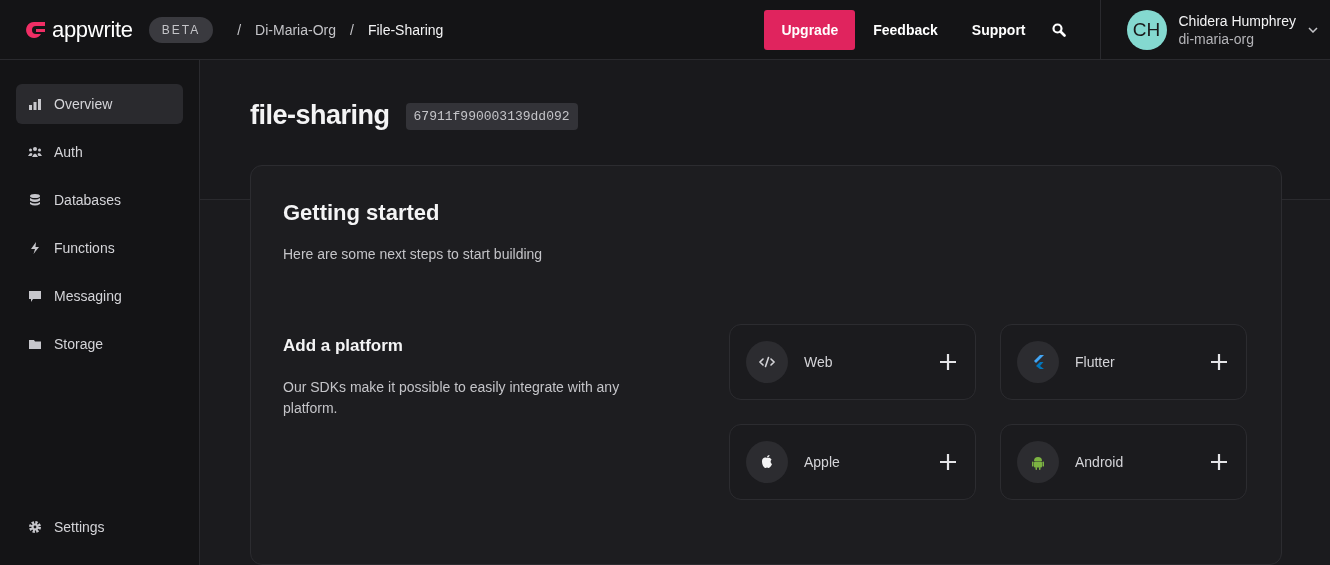  Describe the element at coordinates (35, 200) in the screenshot. I see `databases-icon` at that location.